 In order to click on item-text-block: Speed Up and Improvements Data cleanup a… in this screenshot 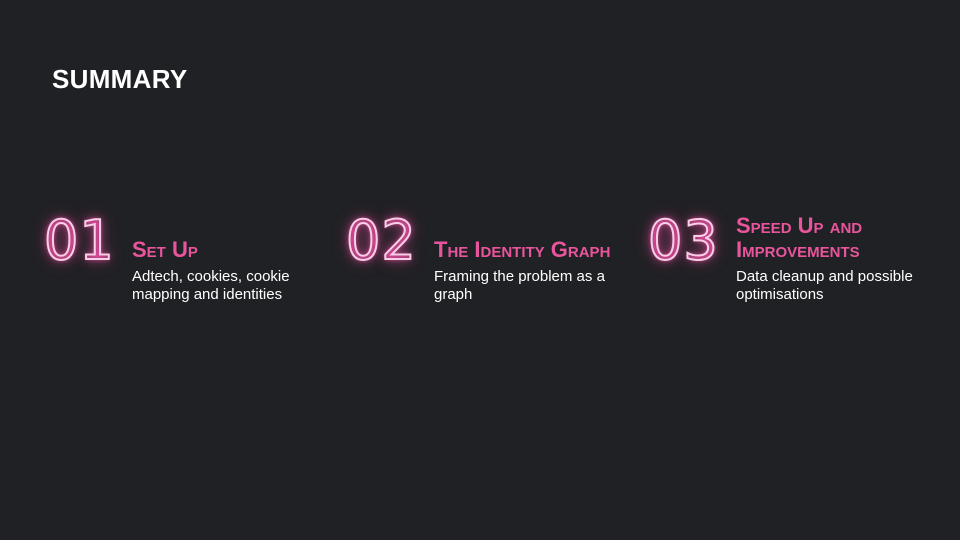, I will do `click(832, 265)`.